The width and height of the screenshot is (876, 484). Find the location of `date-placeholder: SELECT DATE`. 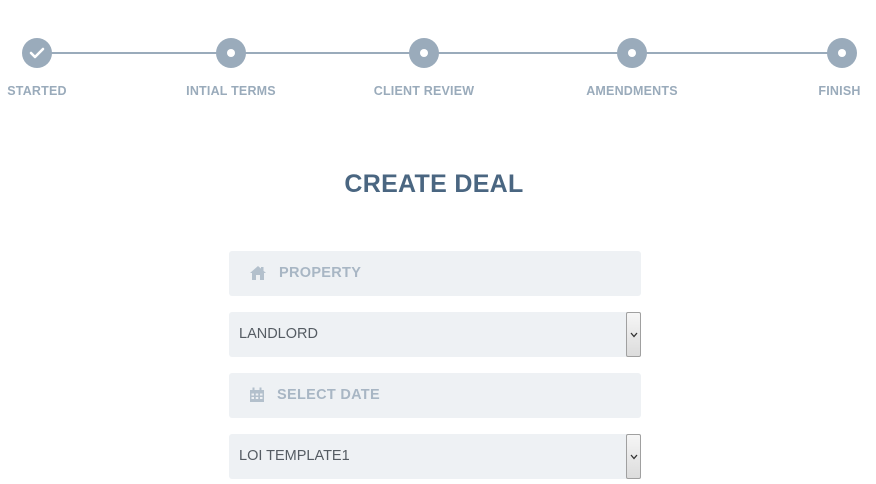

date-placeholder: SELECT DATE is located at coordinates (328, 395).